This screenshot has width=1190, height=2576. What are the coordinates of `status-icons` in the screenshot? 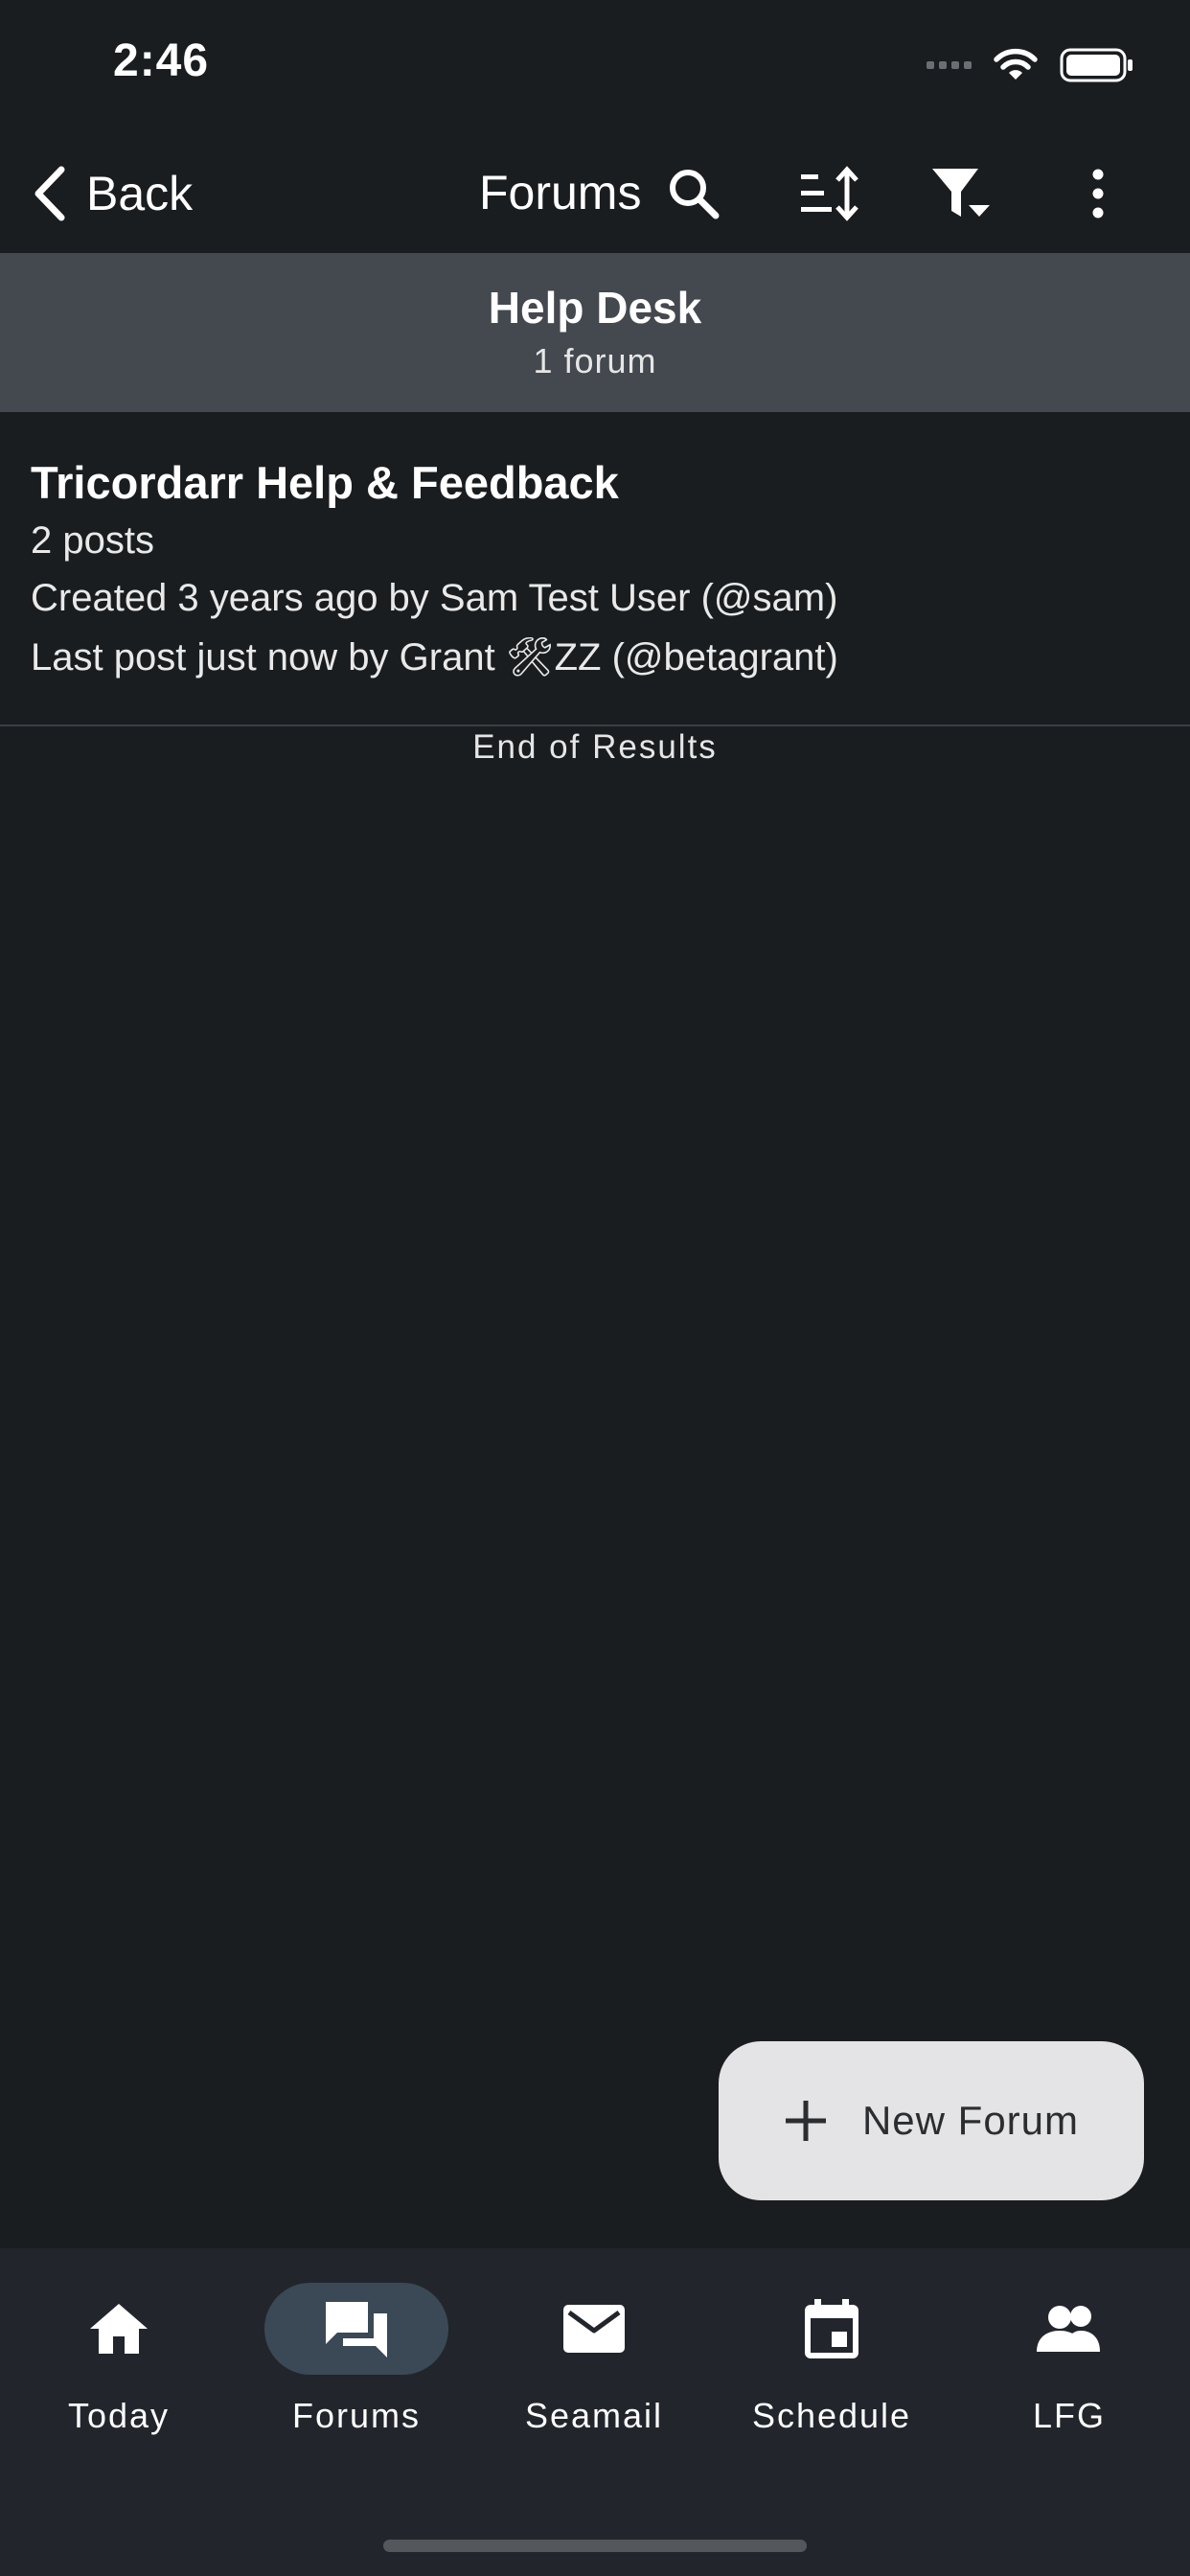 It's located at (1031, 65).